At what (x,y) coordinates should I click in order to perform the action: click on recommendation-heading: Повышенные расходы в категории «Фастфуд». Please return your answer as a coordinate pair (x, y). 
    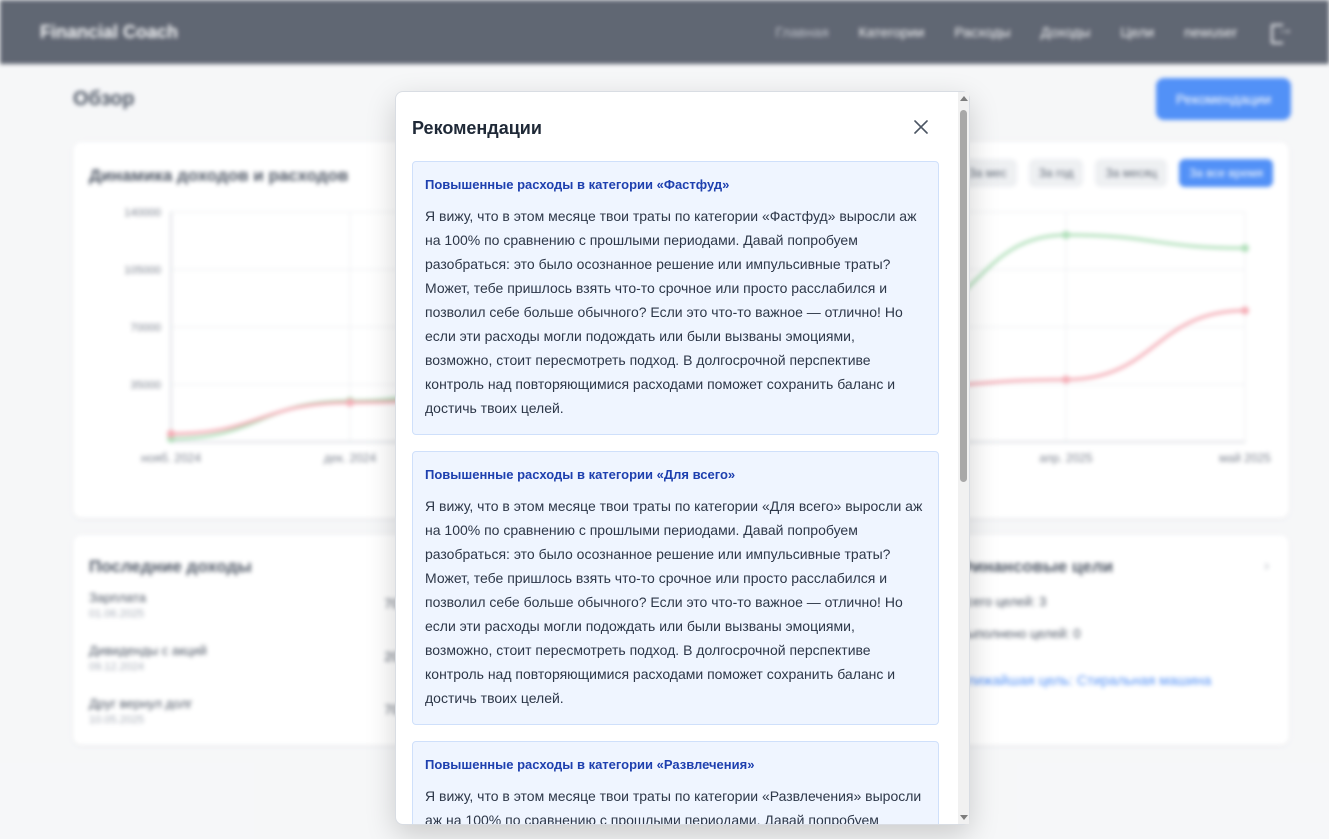
    Looking at the image, I should click on (577, 184).